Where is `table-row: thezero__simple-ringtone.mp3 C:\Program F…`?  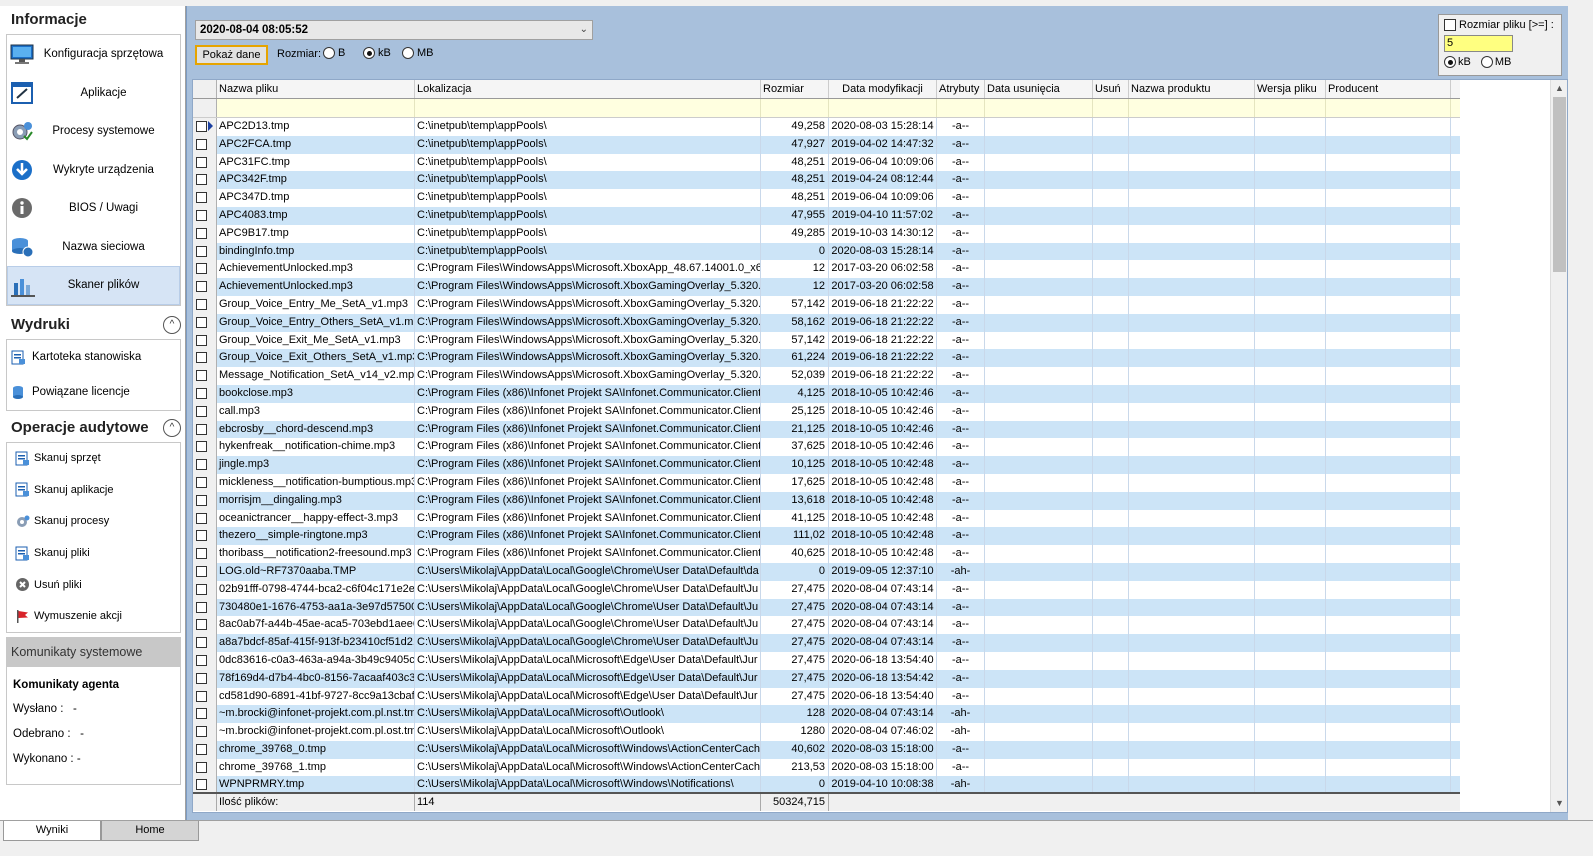 table-row: thezero__simple-ringtone.mp3 C:\Program F… is located at coordinates (826, 536).